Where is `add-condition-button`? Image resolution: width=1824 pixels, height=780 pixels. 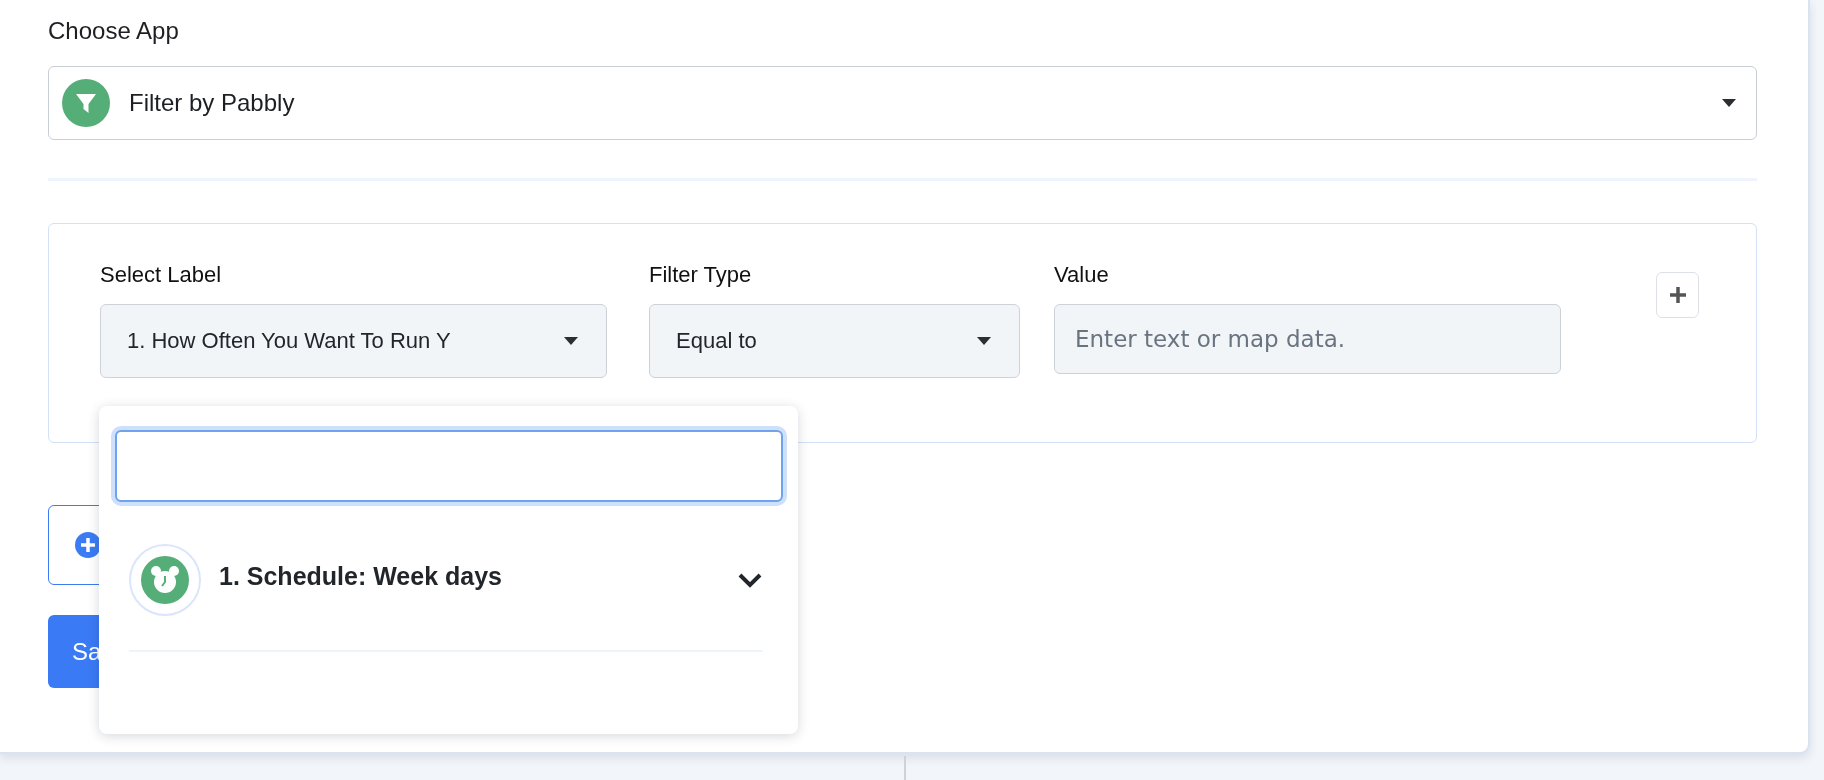 add-condition-button is located at coordinates (1677, 295).